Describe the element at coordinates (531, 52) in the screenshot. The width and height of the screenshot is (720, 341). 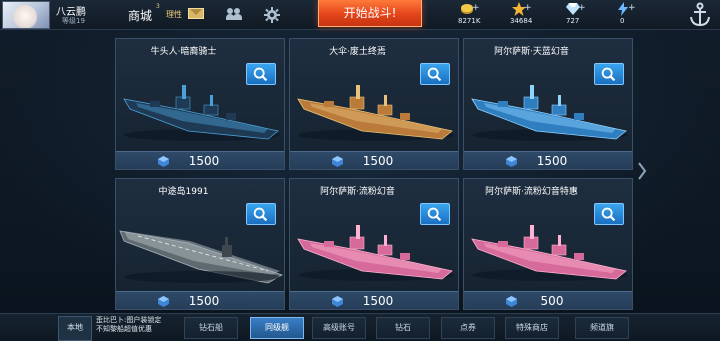
I see `ship-name: 阿尔萨斯·天蓝幻音` at that location.